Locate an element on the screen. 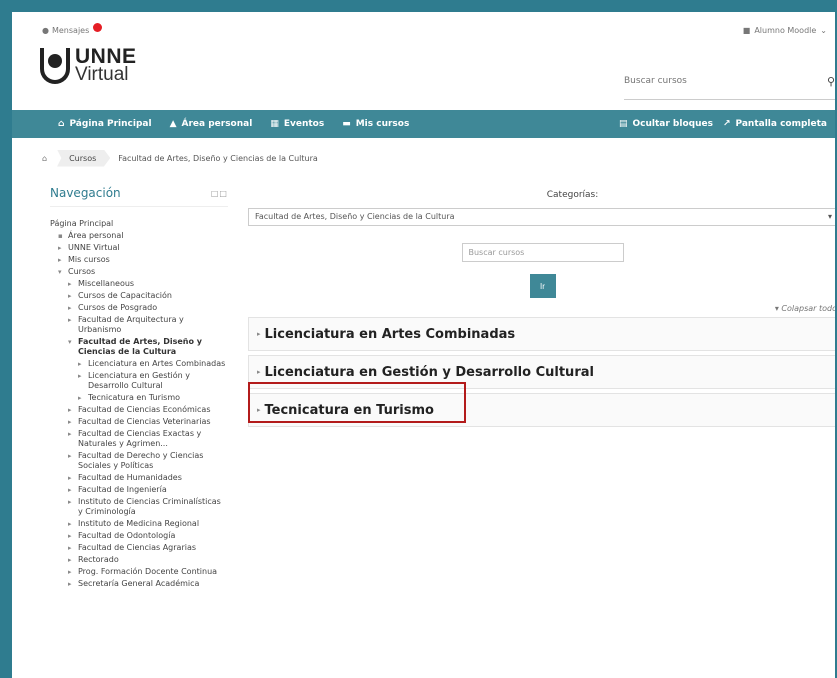 Image resolution: width=837 pixels, height=678 pixels. nav-right: ▤ Ocultar bloques ↗ Pantalla completa is located at coordinates (723, 124).